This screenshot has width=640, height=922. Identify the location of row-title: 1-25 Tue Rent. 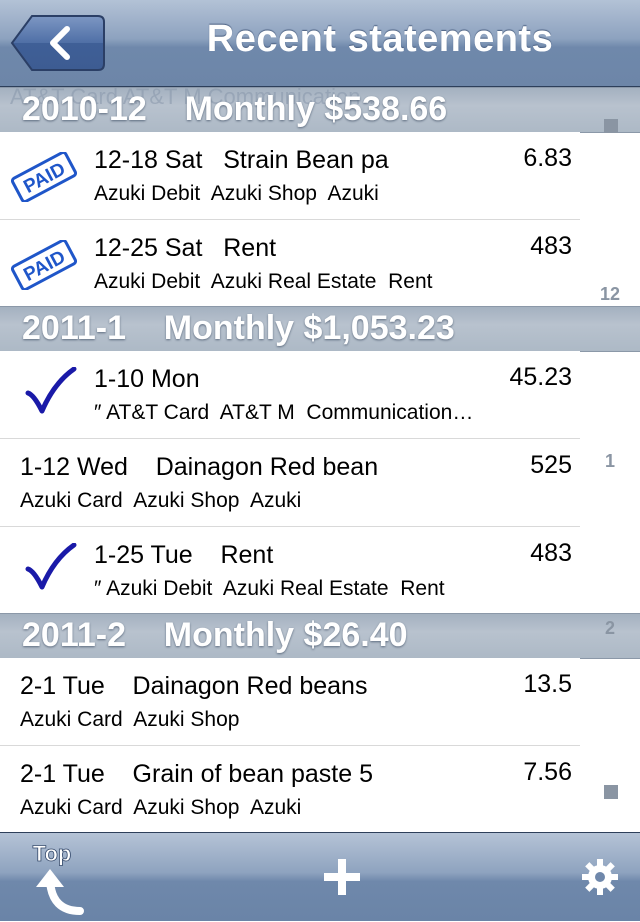
(184, 555).